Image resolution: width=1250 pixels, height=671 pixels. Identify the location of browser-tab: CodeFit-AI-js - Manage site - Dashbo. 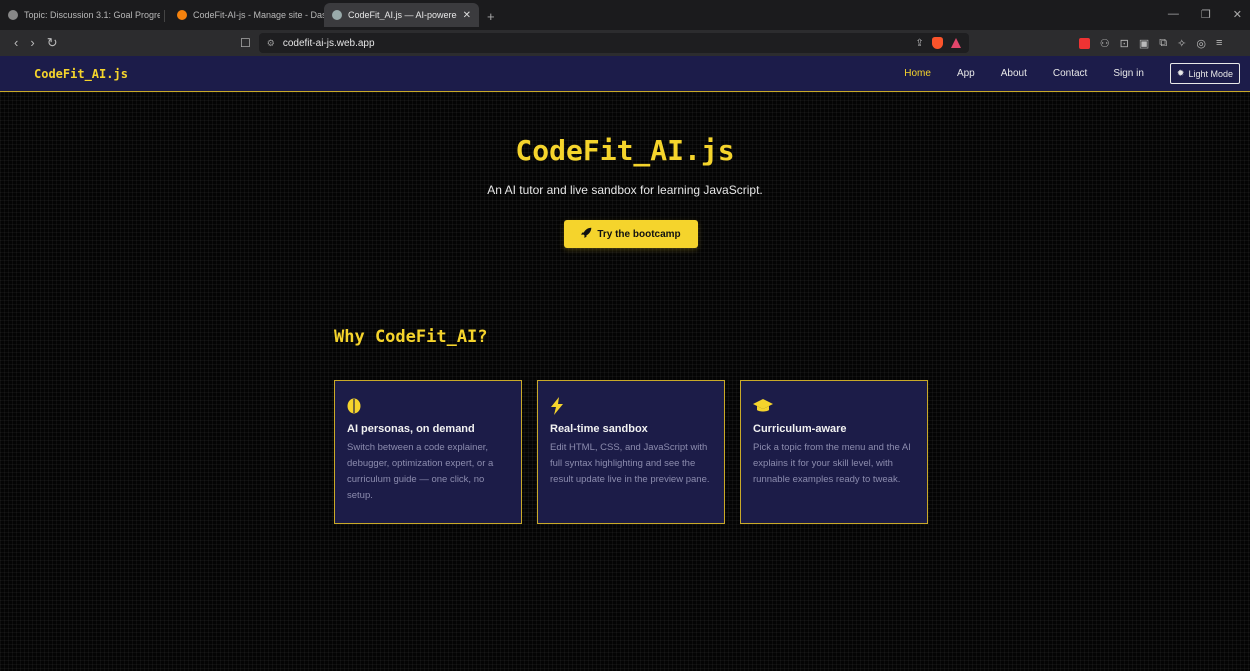
(246, 15).